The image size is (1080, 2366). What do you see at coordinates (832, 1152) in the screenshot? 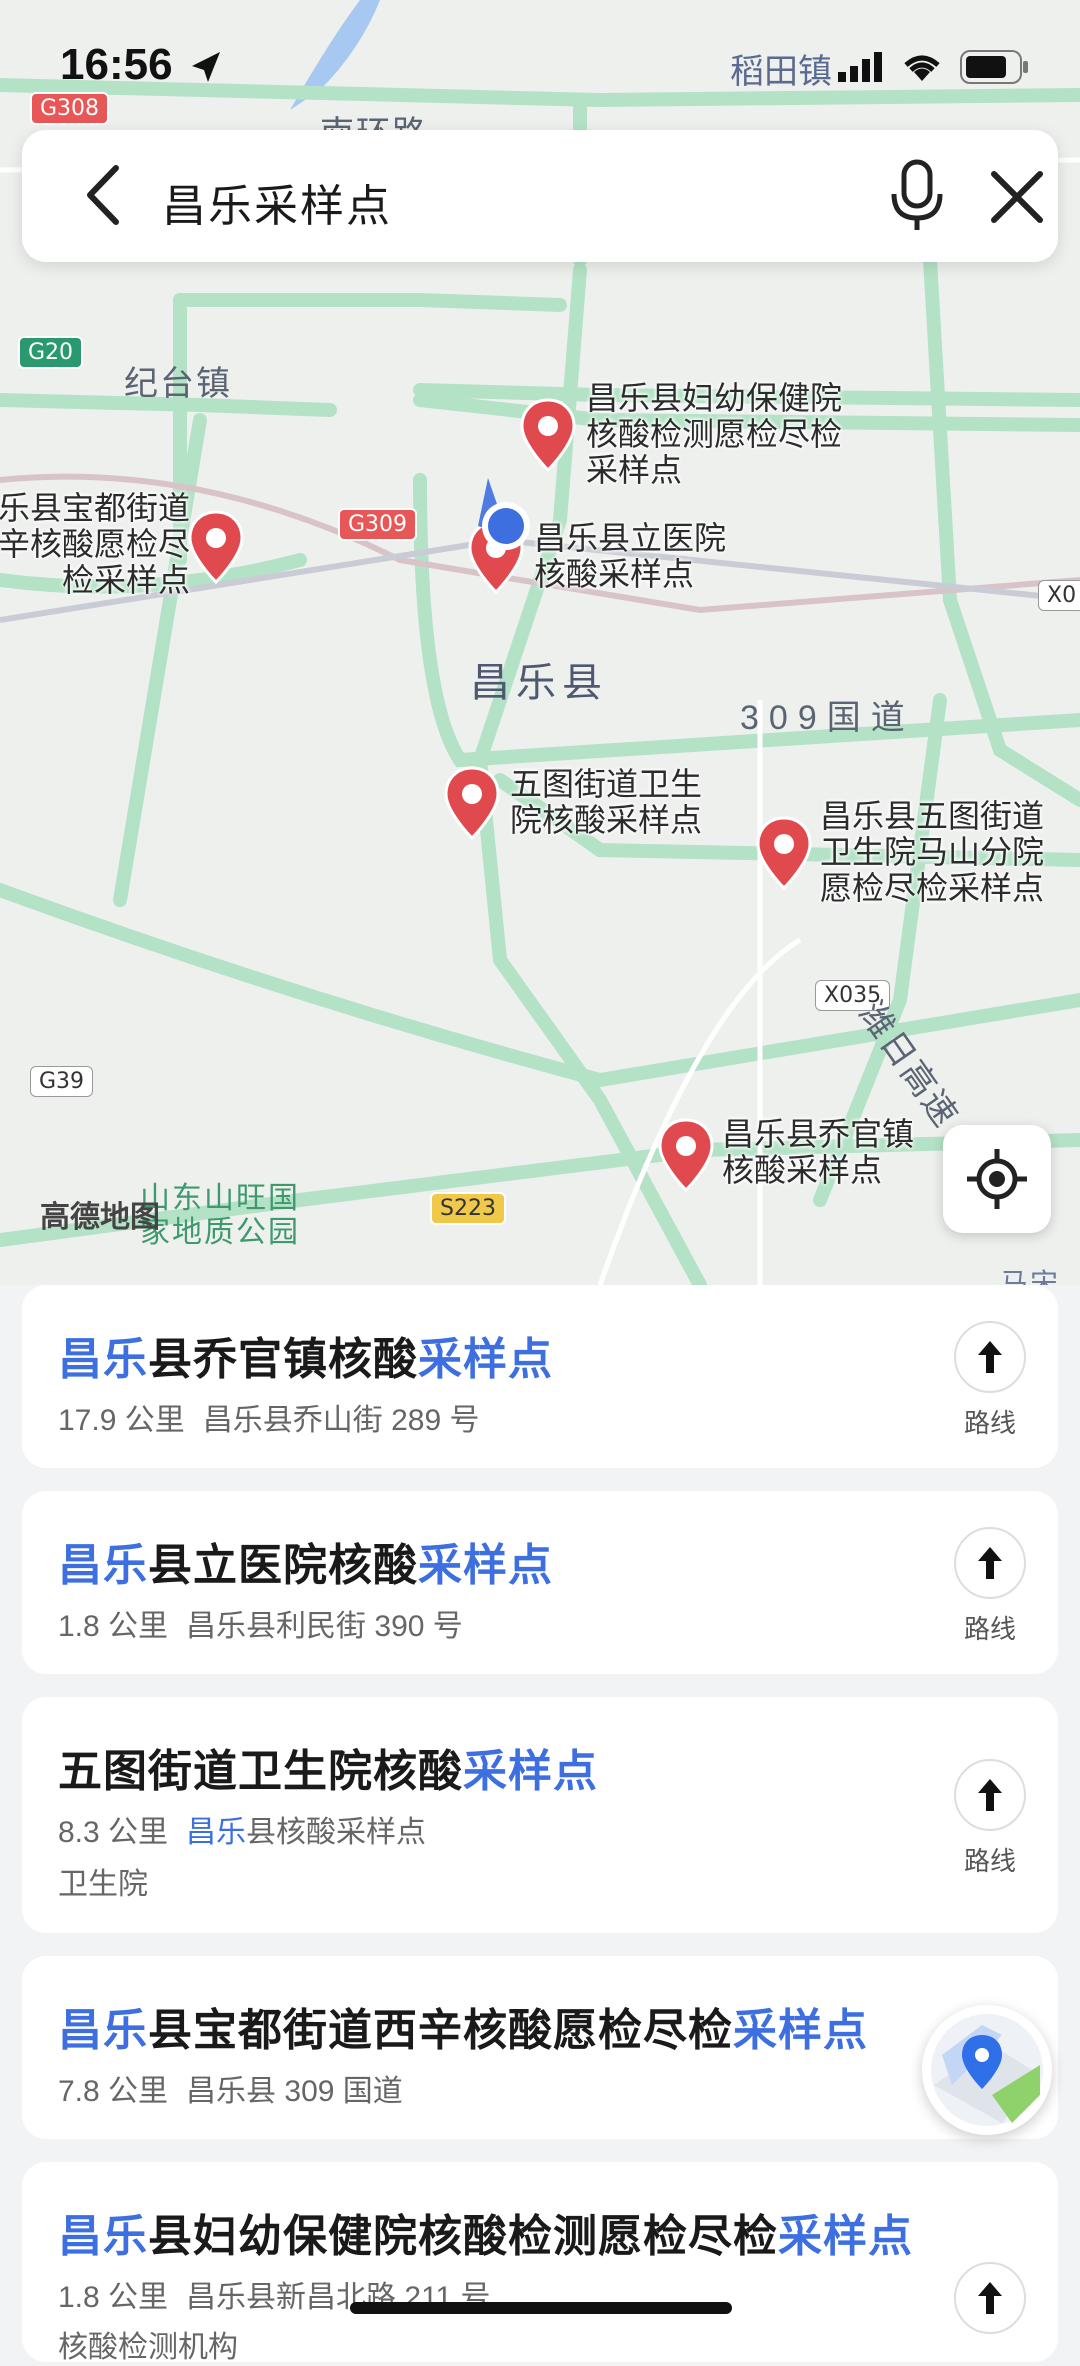
I see `poi-label-qiaoguan-town: 昌乐县乔官镇核酸采样点` at bounding box center [832, 1152].